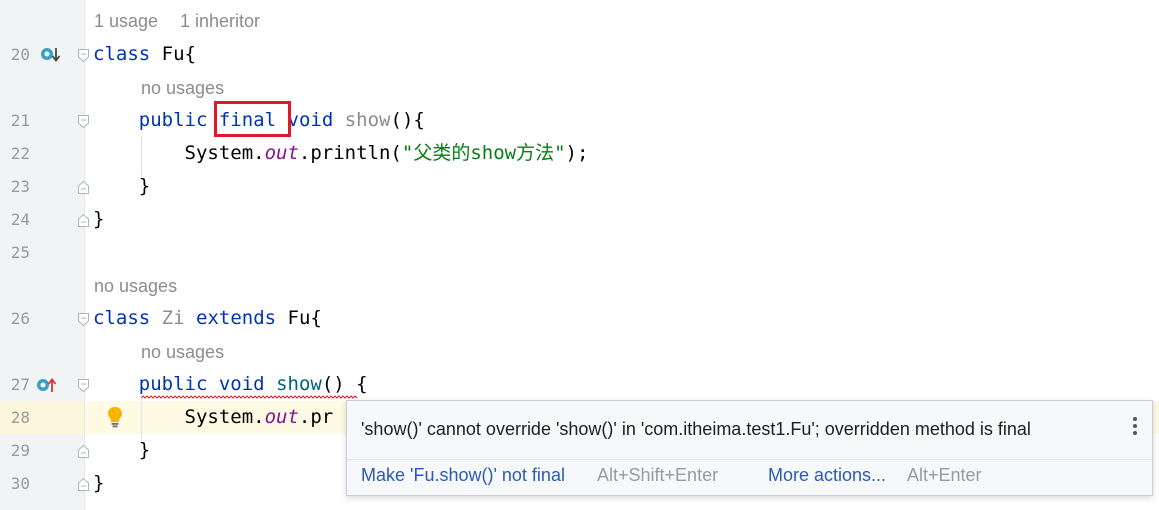 This screenshot has height=510, width=1159. What do you see at coordinates (20, 219) in the screenshot?
I see `line-number: 24` at bounding box center [20, 219].